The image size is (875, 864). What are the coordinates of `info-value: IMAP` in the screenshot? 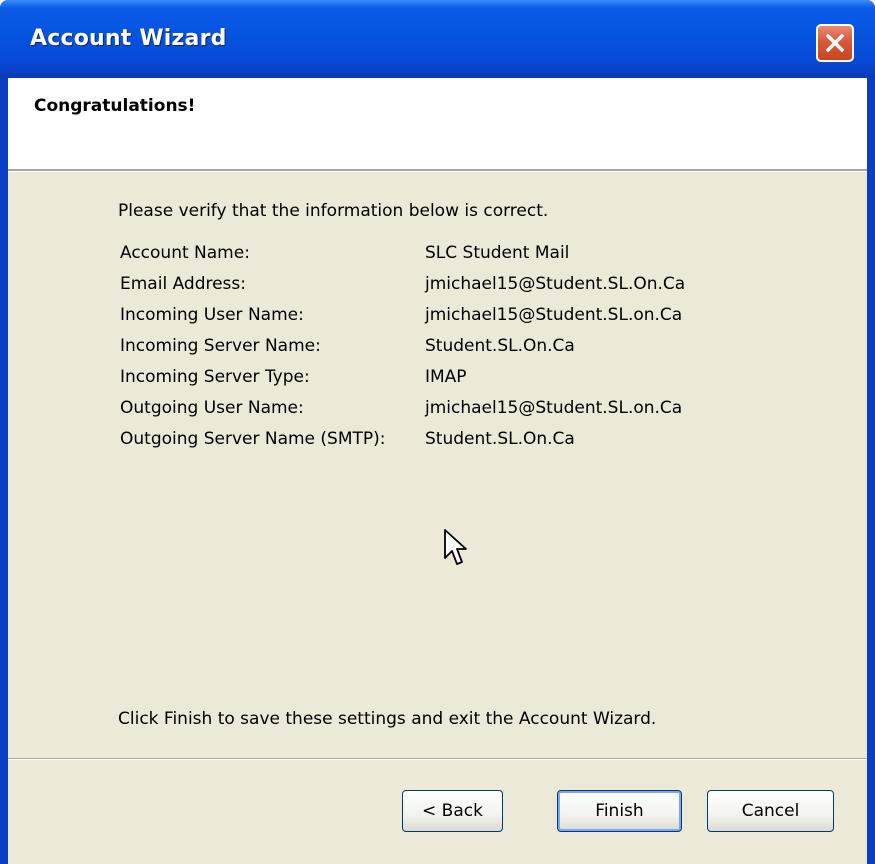 It's located at (446, 377).